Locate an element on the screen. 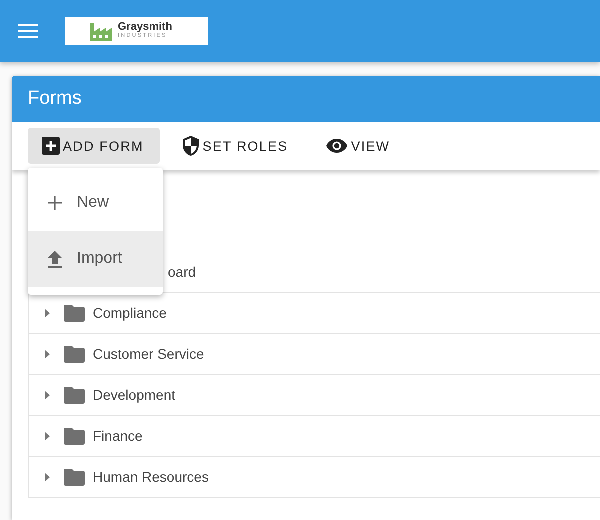 This screenshot has width=600, height=520. add-icon is located at coordinates (51, 146).